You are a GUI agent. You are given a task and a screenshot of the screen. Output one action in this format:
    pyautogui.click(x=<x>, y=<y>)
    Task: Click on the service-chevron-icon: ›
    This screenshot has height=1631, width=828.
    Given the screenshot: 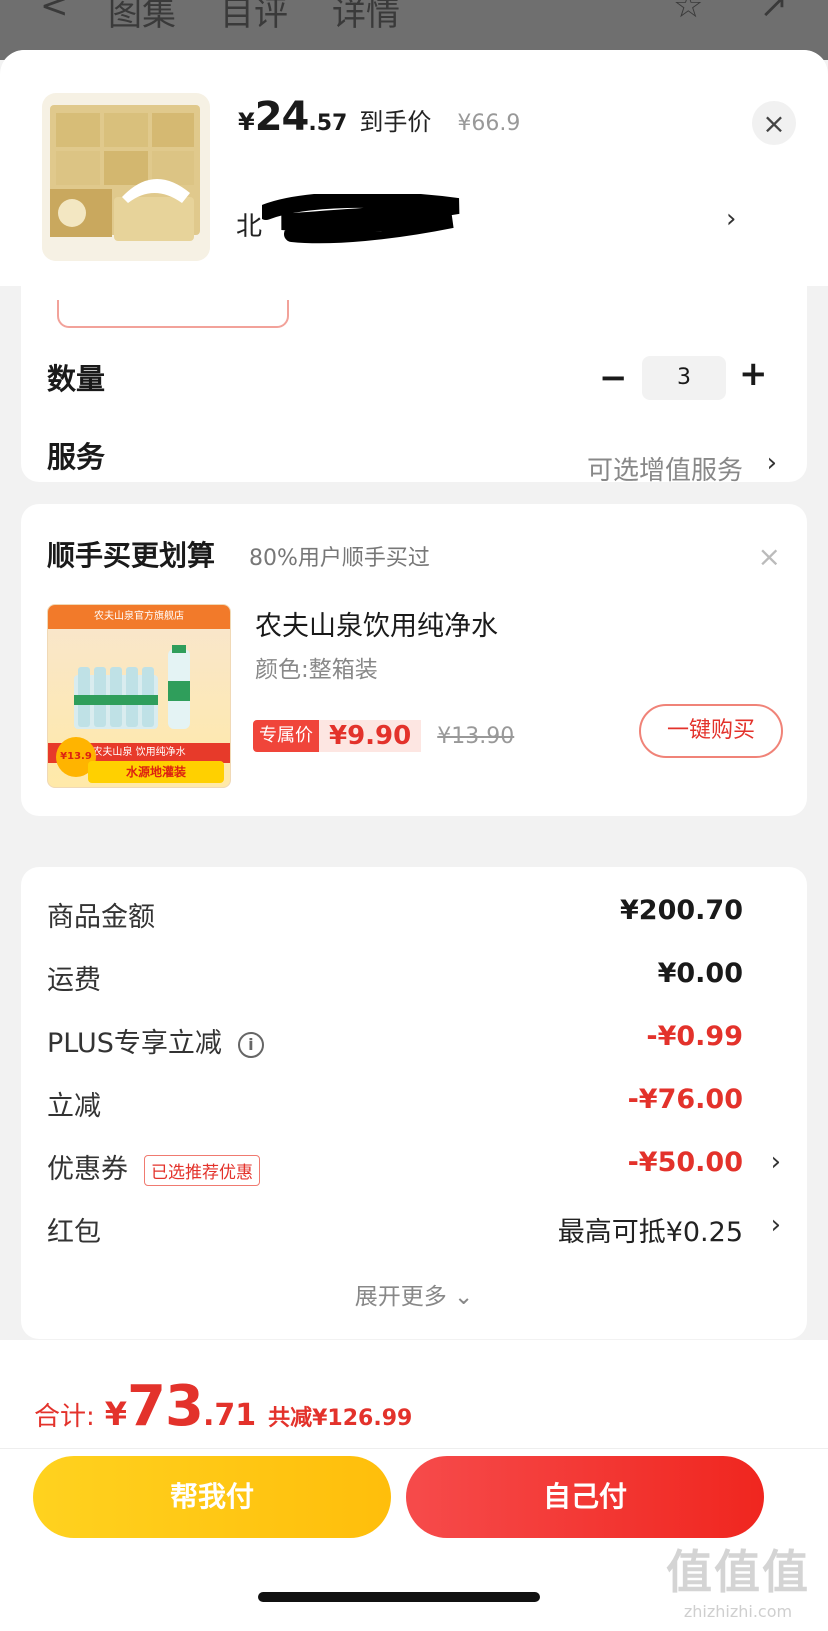 What is the action you would take?
    pyautogui.click(x=772, y=463)
    